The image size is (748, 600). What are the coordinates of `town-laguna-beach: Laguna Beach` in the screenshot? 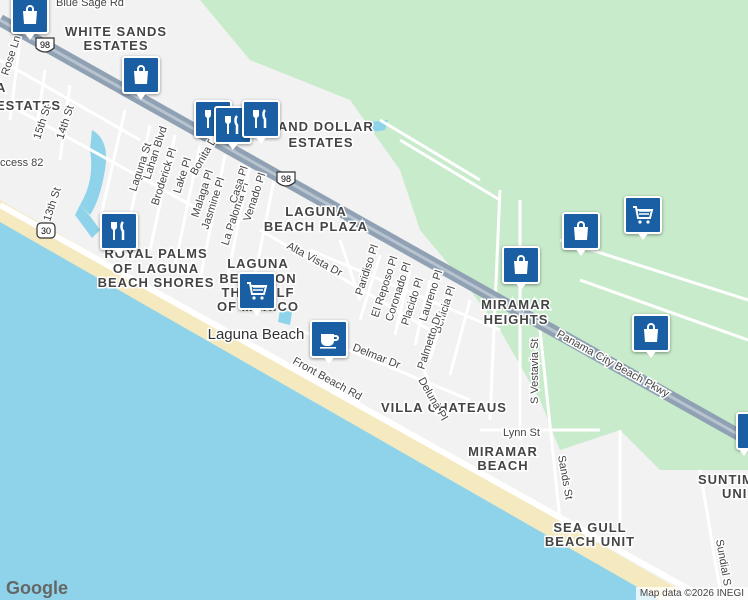 It's located at (256, 334).